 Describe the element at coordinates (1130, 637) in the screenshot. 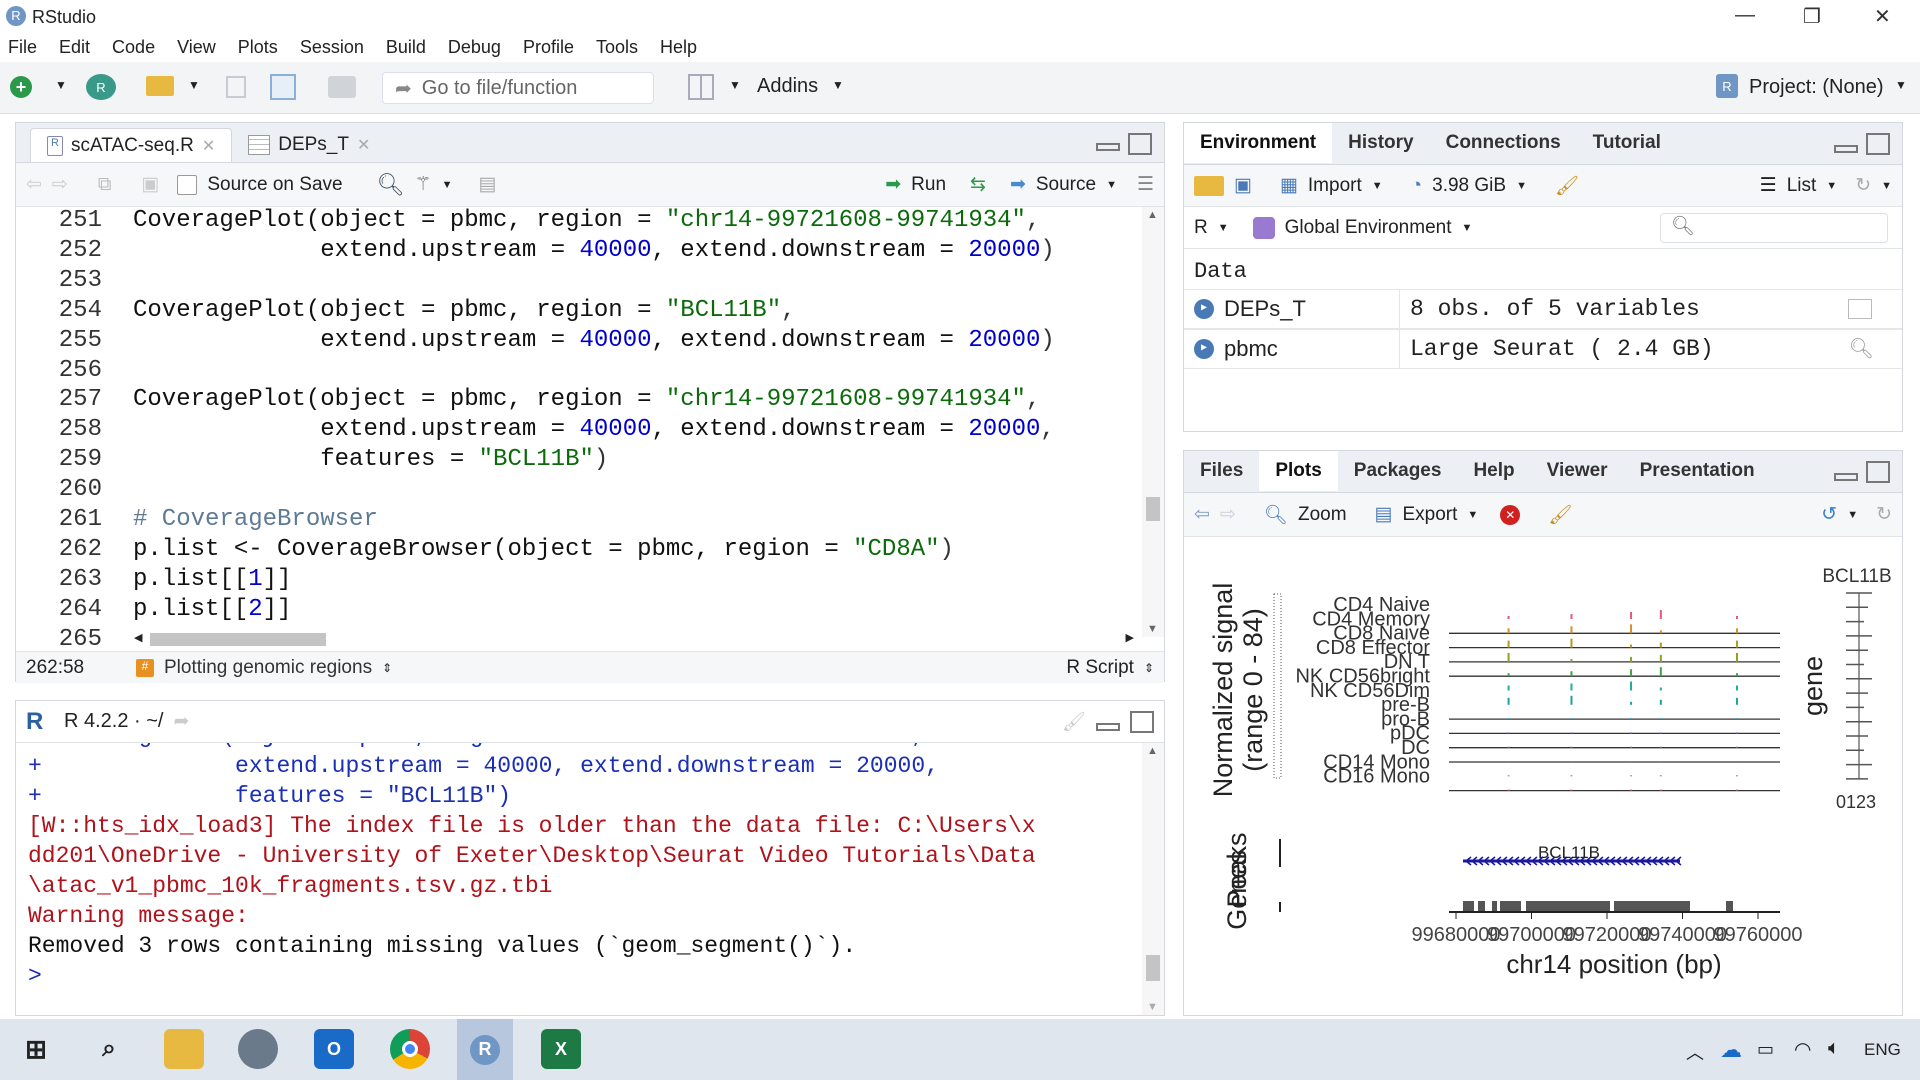

I see `scroll-right-icon: ▶` at that location.